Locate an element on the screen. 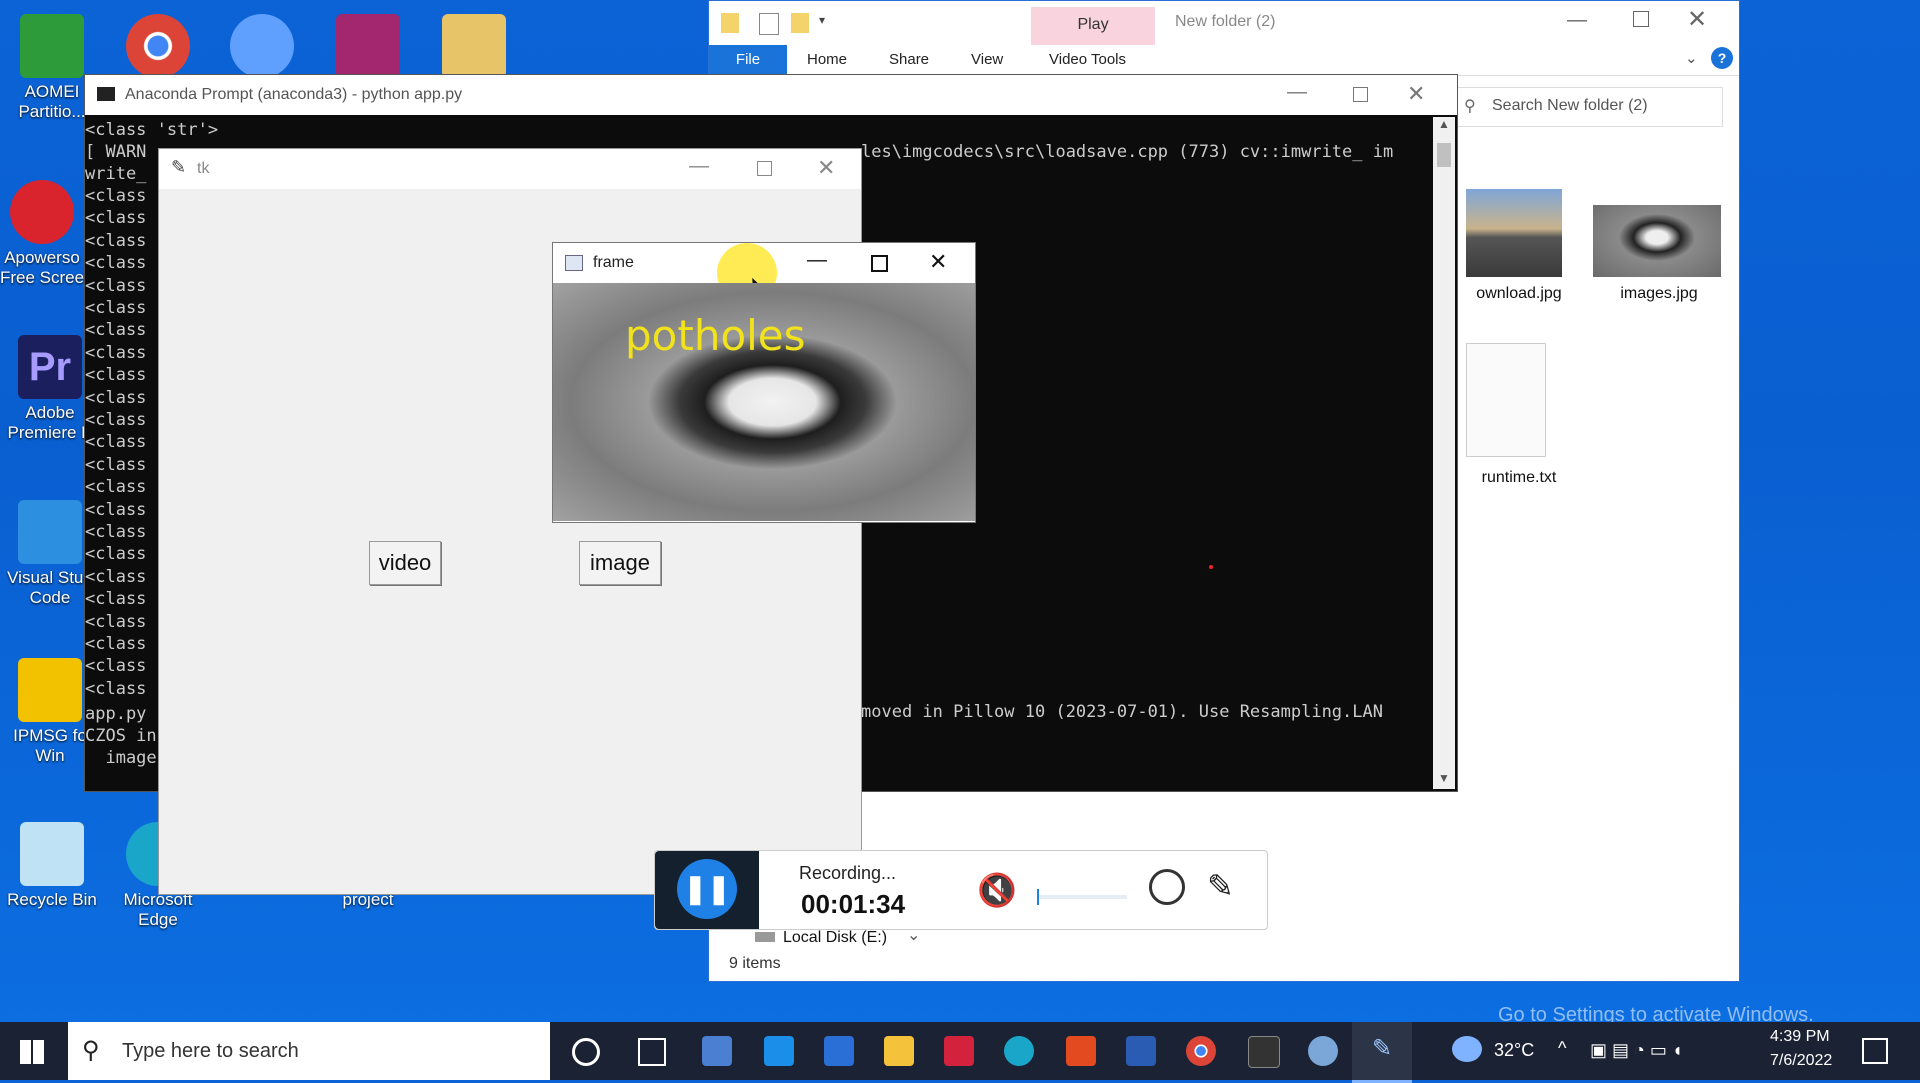 The image size is (1920, 1083). tab-share: Share is located at coordinates (909, 59).